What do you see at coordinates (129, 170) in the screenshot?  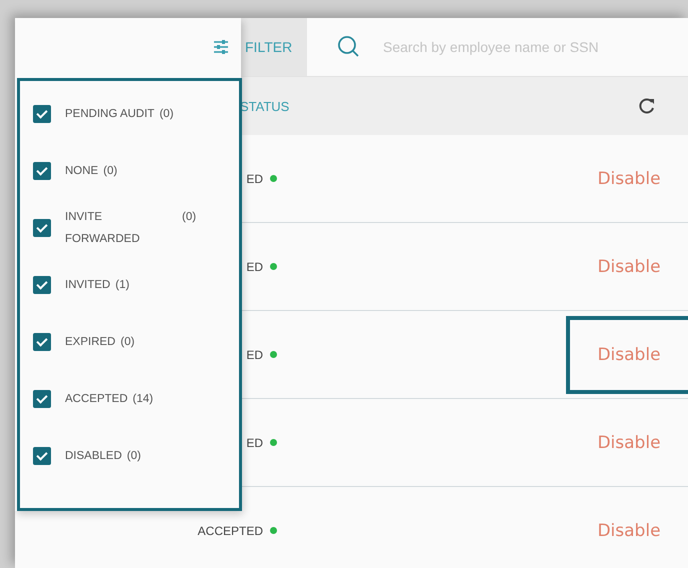 I see `filter-option: NONE (0)` at bounding box center [129, 170].